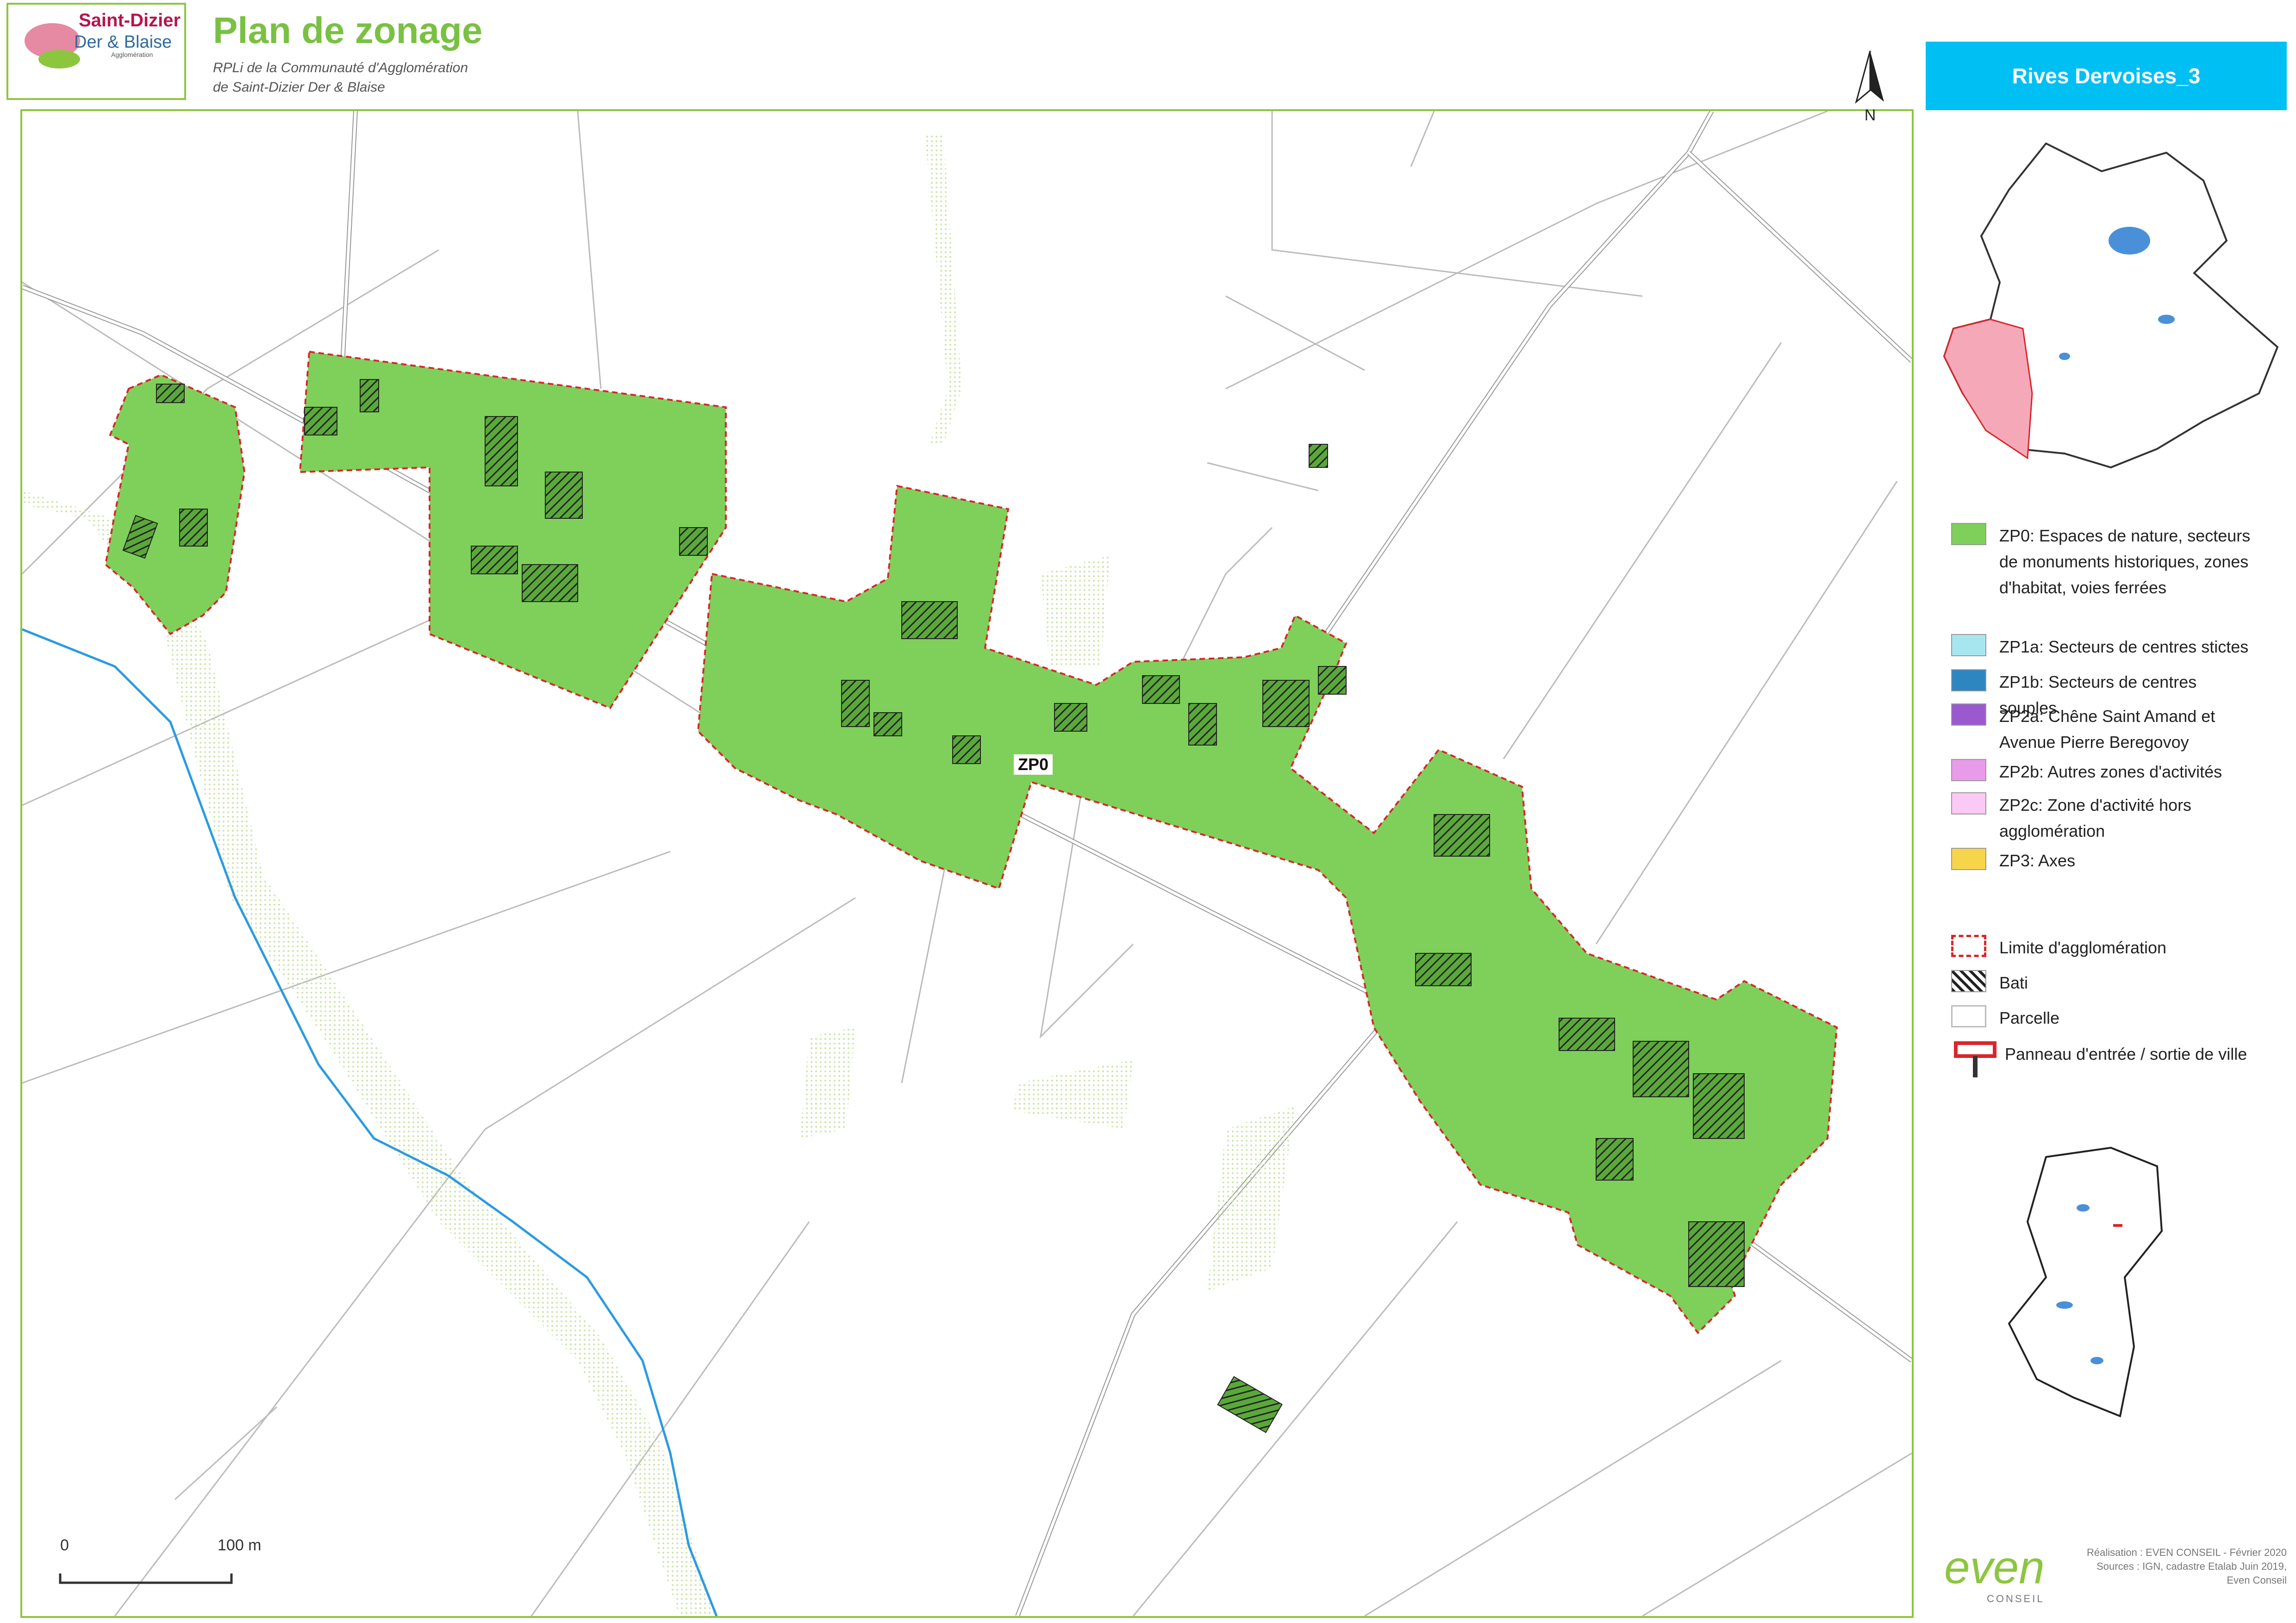 This screenshot has height=1623, width=2296. I want to click on legend-zp1a: ZP1a: Secteurs de centres stictes, so click(2105, 647).